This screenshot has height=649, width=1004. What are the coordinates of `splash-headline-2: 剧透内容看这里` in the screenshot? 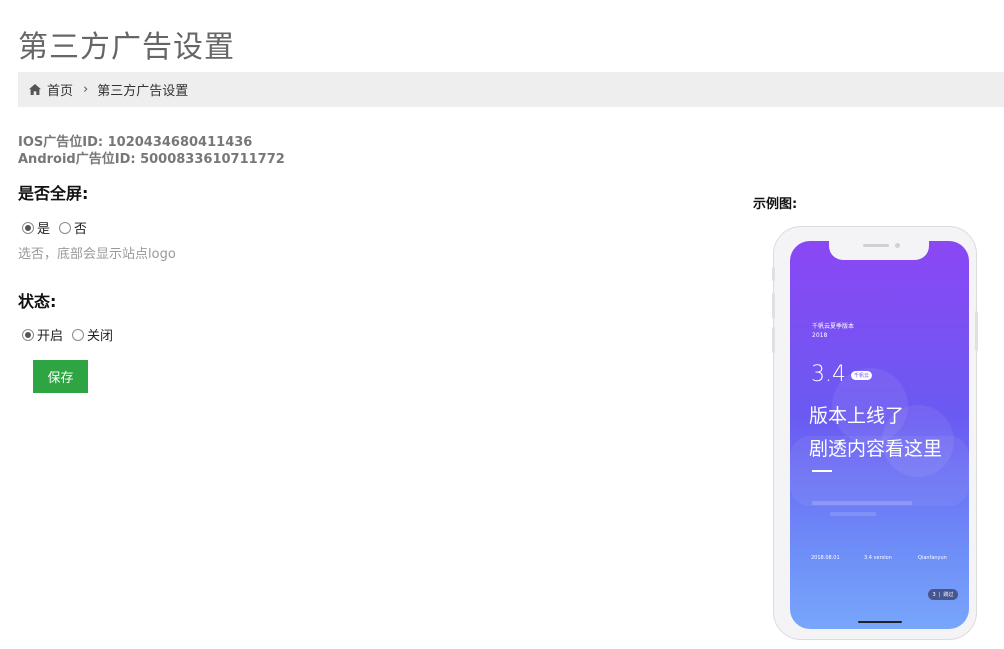 It's located at (876, 449).